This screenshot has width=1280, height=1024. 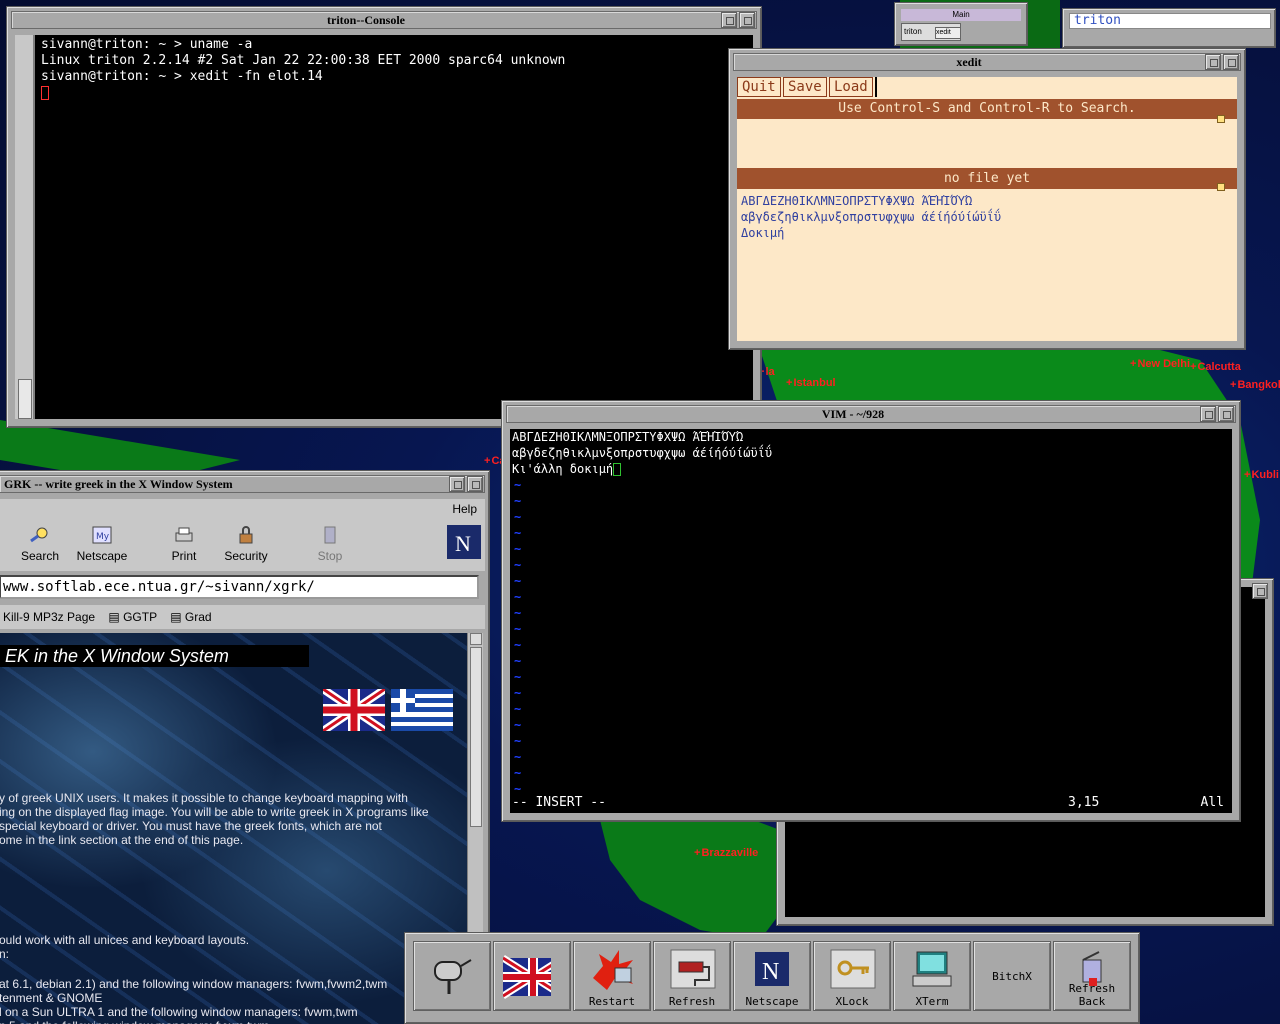 I want to click on keyboard-layout-button, so click(x=532, y=976).